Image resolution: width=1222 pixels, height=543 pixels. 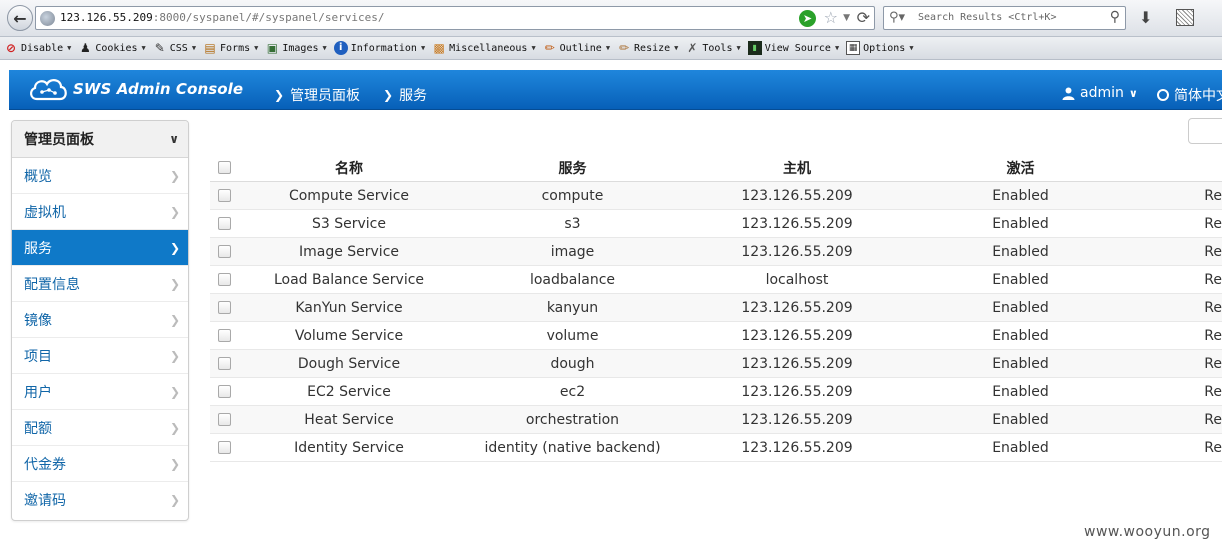 I want to click on breadcrumb-services: ❯ 服务, so click(x=405, y=95).